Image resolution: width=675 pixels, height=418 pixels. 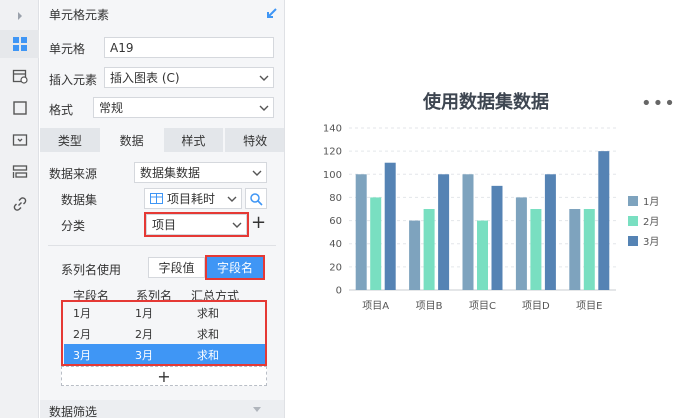 I want to click on tab-data: 数据, so click(x=131, y=140).